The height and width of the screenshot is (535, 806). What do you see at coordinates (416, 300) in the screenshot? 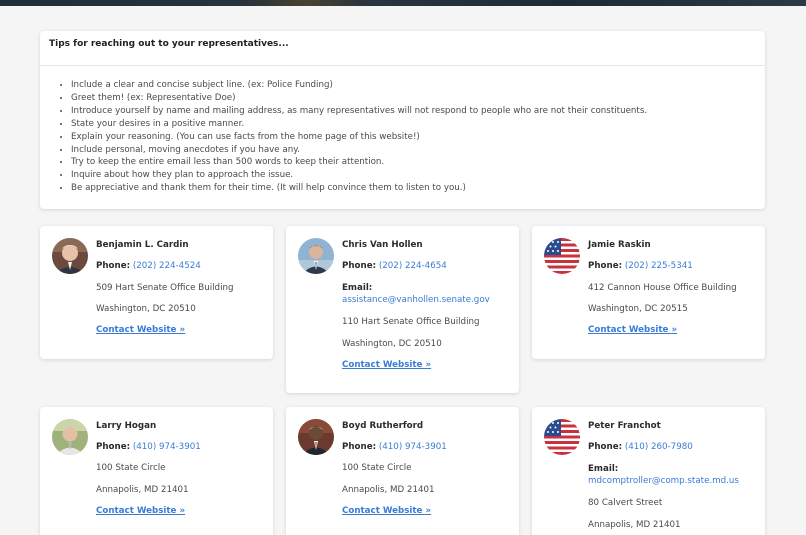
I see `email-link: assistance@vanhollen.senate.gov` at bounding box center [416, 300].